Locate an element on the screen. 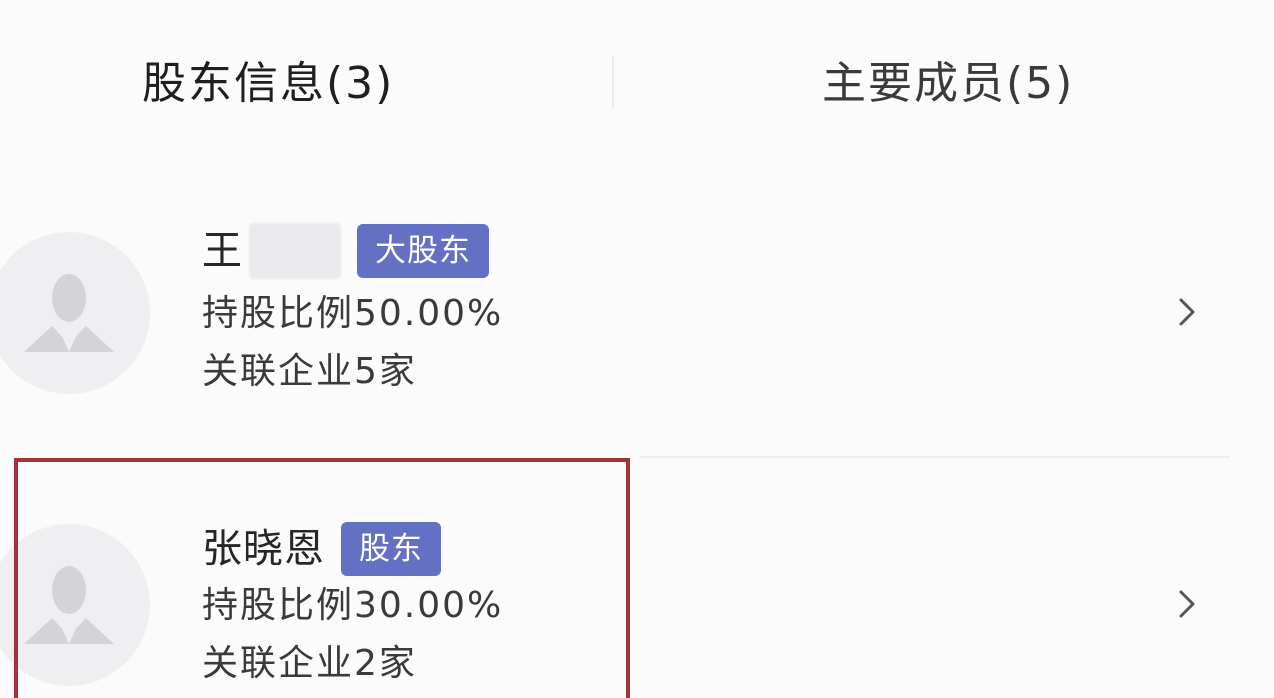  shareholder-name-line: 张晓恩 股东 is located at coordinates (321, 549).